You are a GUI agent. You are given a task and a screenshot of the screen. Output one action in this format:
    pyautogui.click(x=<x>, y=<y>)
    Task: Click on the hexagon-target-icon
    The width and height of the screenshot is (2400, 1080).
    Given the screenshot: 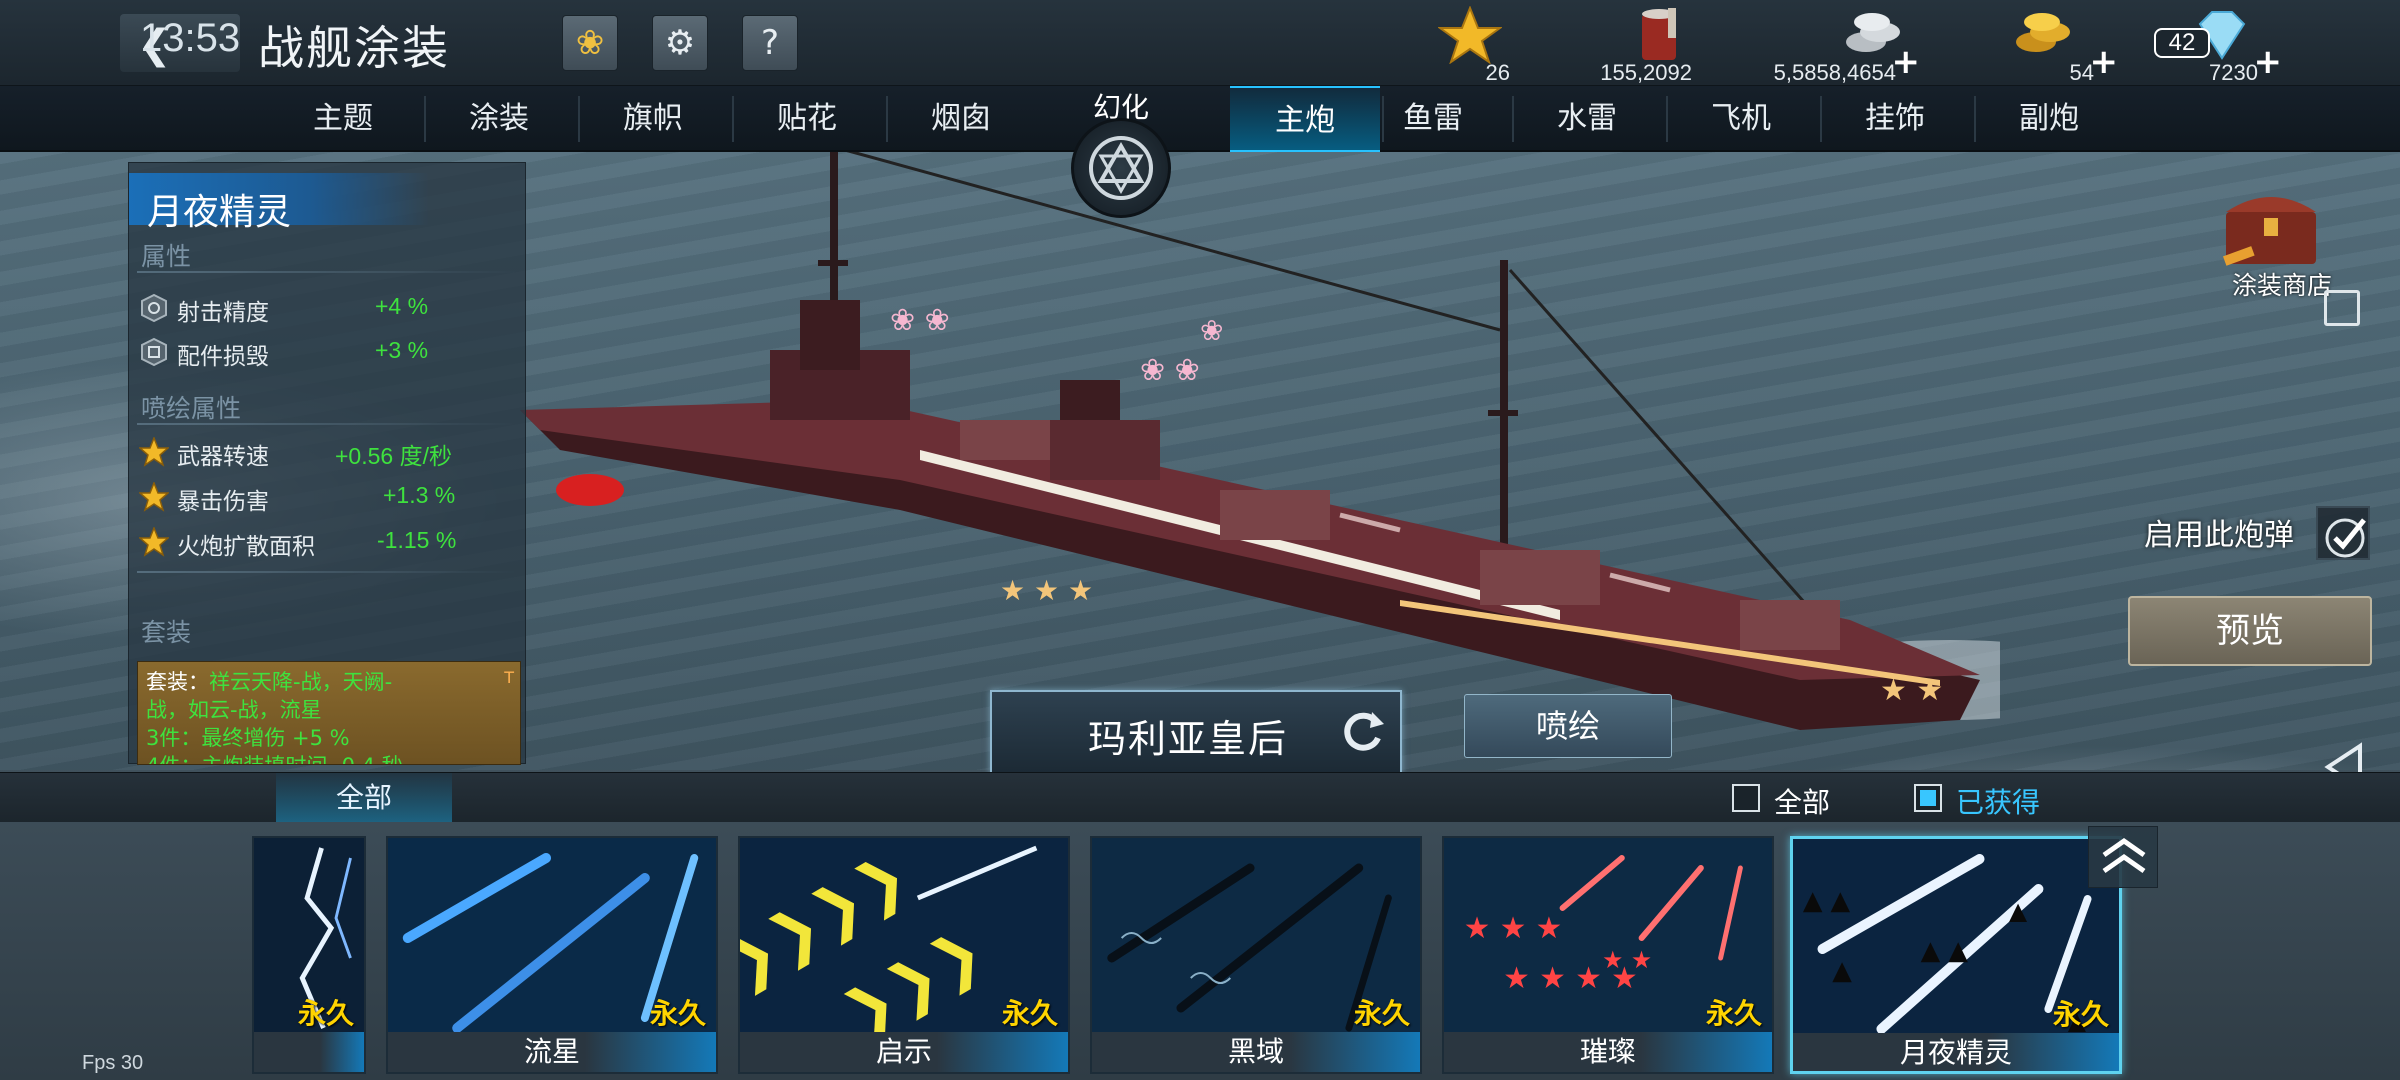 What is the action you would take?
    pyautogui.click(x=154, y=308)
    